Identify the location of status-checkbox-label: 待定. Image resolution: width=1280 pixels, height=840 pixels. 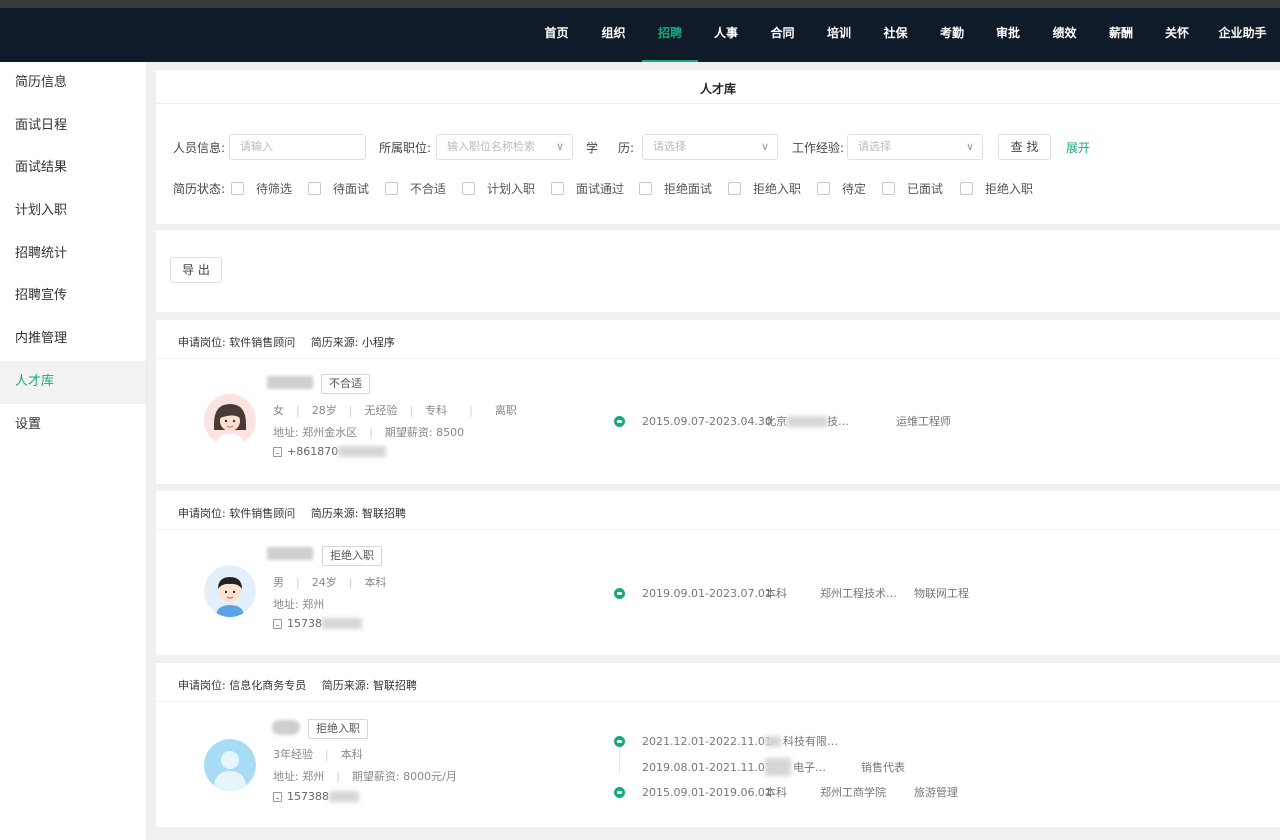
(854, 189).